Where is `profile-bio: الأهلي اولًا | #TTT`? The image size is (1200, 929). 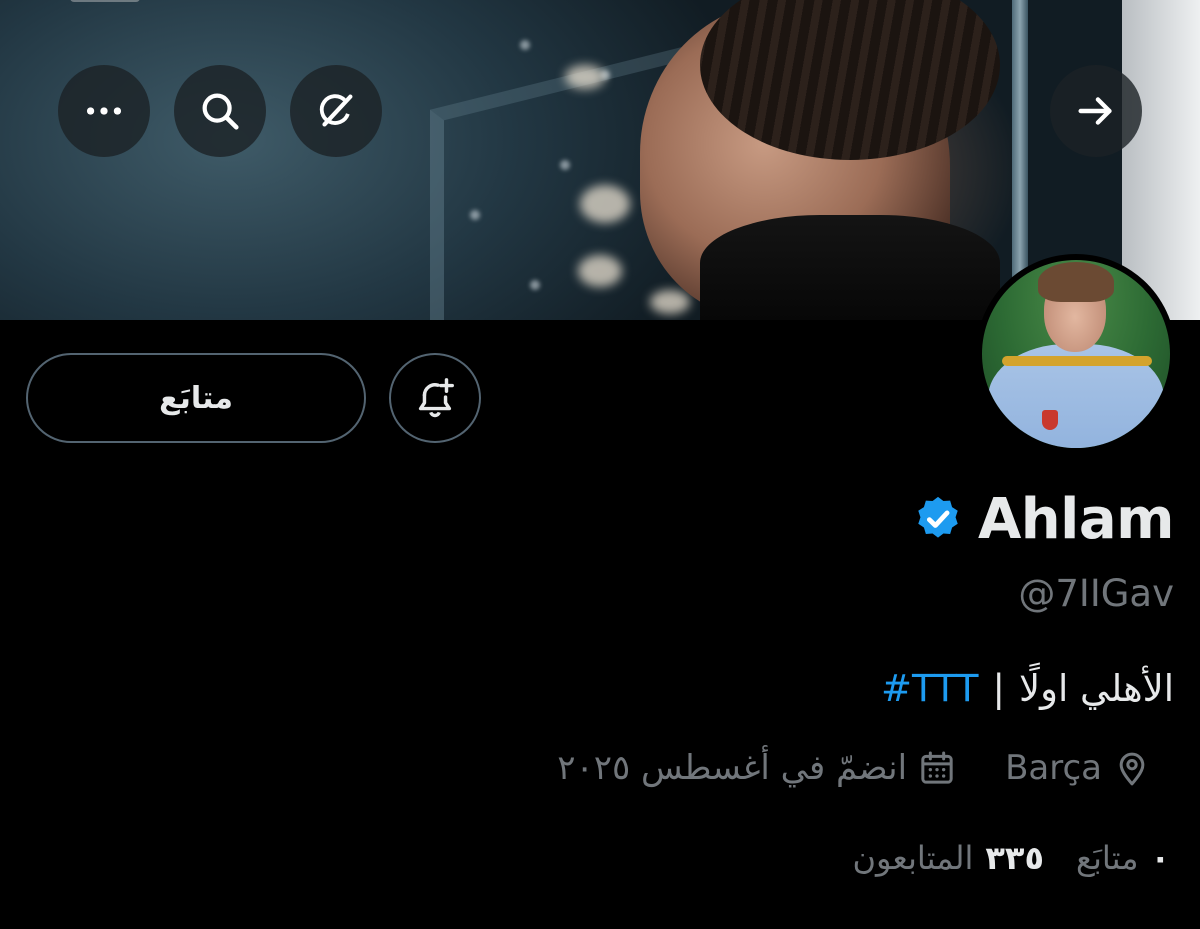
profile-bio: الأهلي اولًا | #TTT is located at coordinates (1027, 688).